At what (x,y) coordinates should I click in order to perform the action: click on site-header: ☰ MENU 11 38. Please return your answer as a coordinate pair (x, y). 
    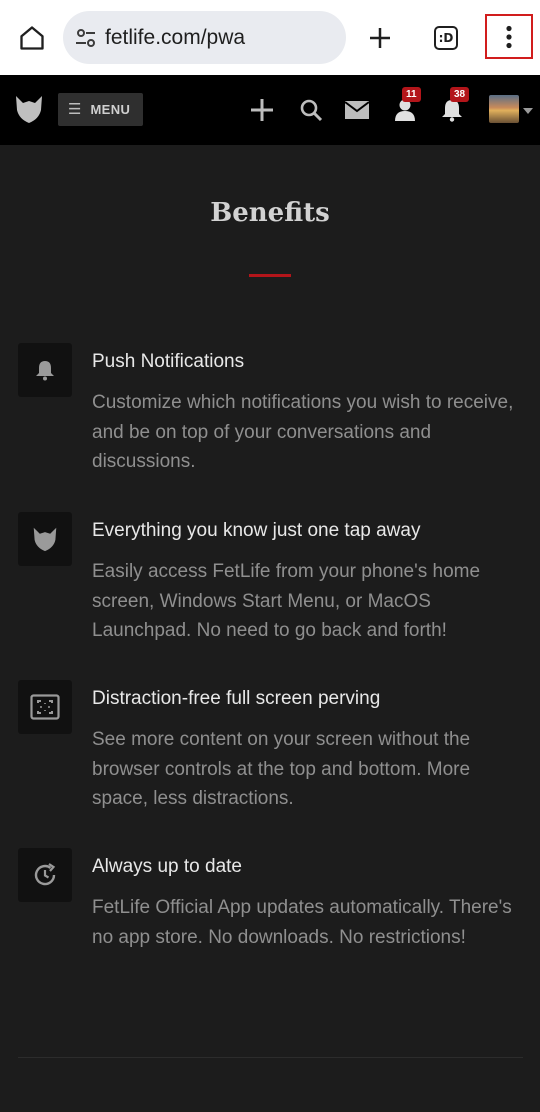
    Looking at the image, I should click on (270, 110).